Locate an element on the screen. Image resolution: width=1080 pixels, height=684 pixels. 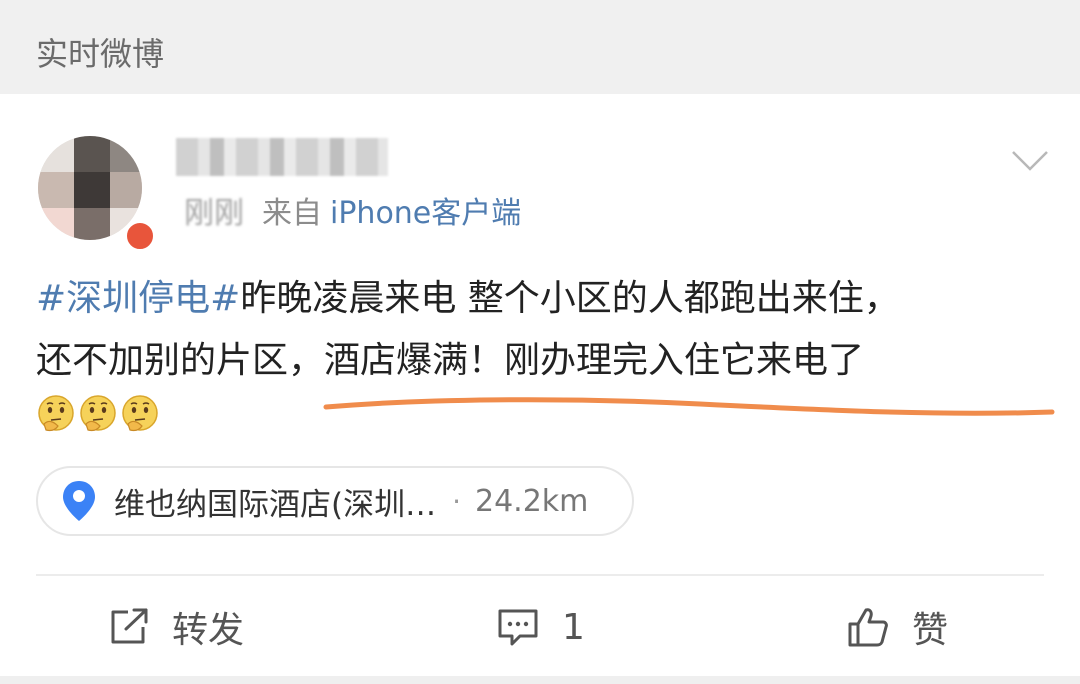
location-distance: 24.2km is located at coordinates (532, 501).